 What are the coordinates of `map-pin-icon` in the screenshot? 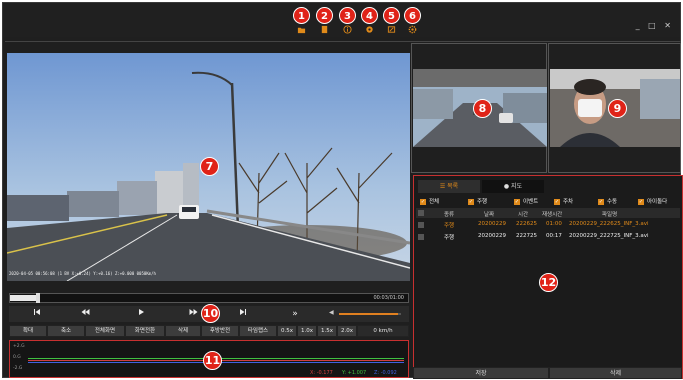 It's located at (369, 29).